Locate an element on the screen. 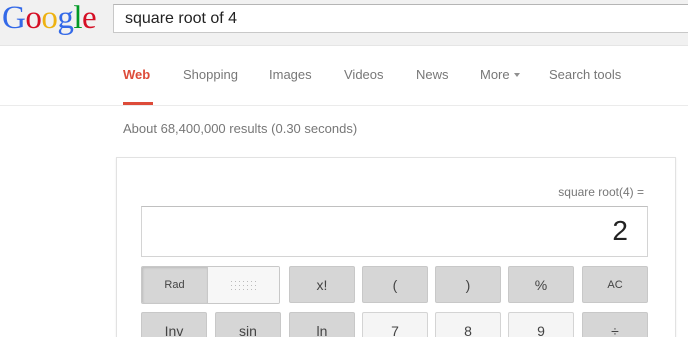 The image size is (688, 337). results-stats: About 68,400,000 results (0.30 seconds) is located at coordinates (240, 128).